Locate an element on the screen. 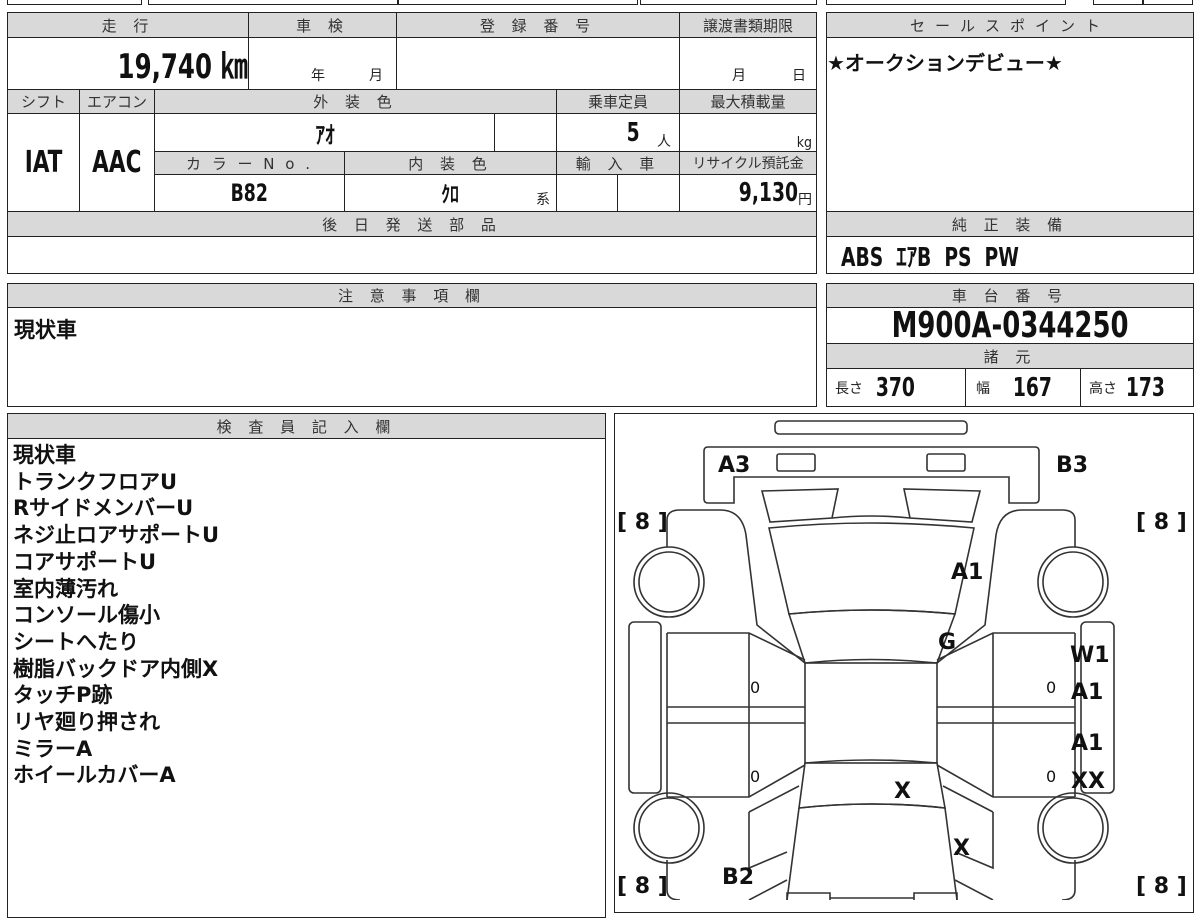 This screenshot has height=918, width=1200. roof-panel is located at coordinates (871, 568).